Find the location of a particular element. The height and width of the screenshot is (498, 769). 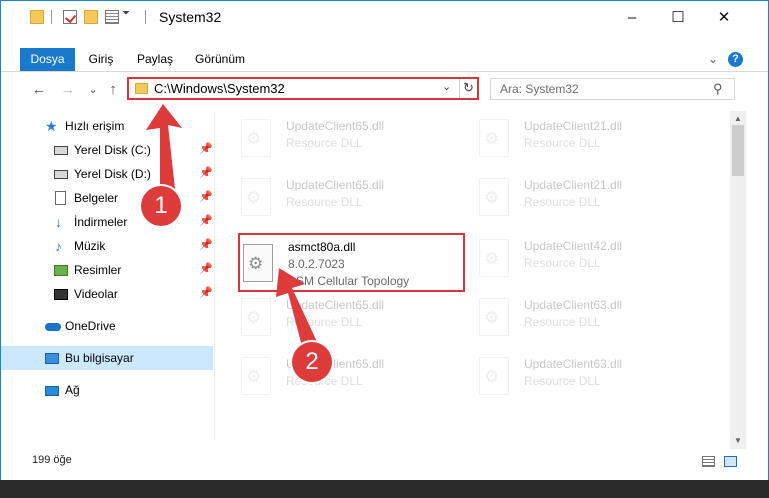

chevron-down-icon: ⌄ is located at coordinates (713, 59).